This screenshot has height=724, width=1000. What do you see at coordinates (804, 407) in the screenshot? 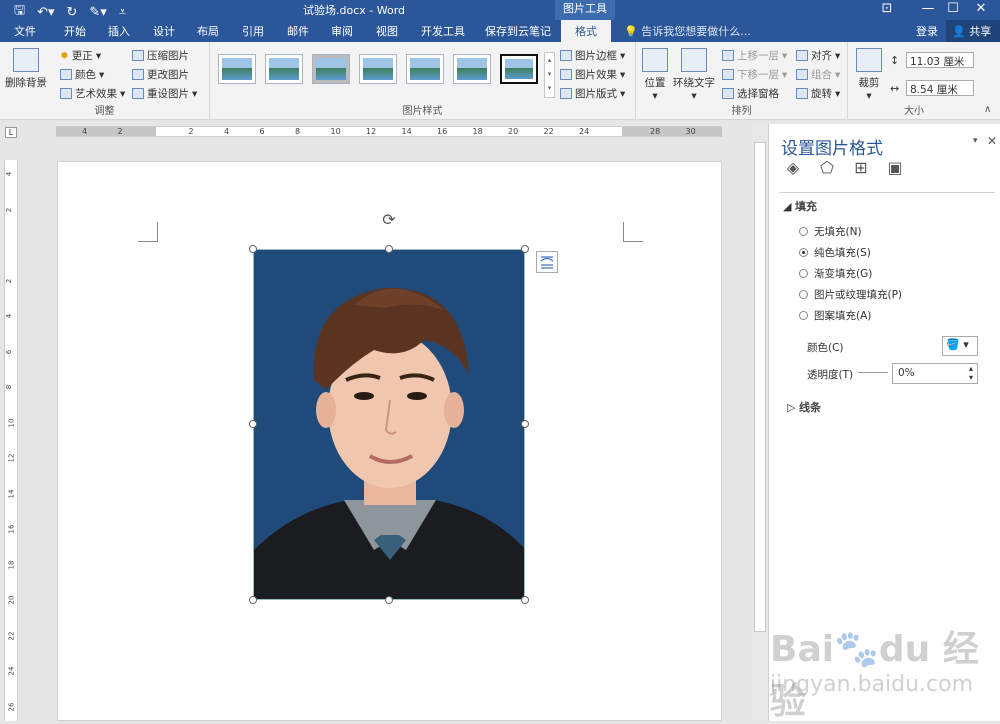
I see `line-section-header: ▷ 线条` at bounding box center [804, 407].